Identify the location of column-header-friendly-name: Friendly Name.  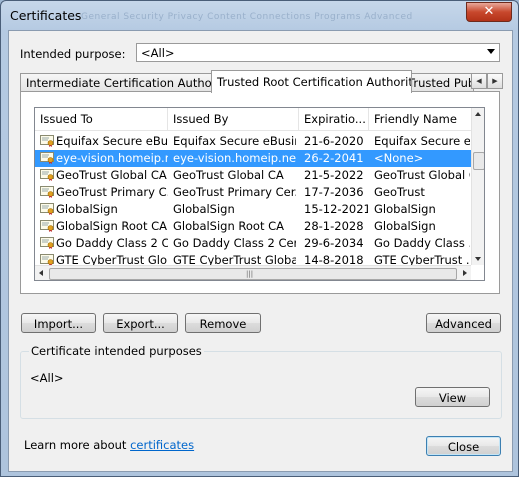
(420, 119).